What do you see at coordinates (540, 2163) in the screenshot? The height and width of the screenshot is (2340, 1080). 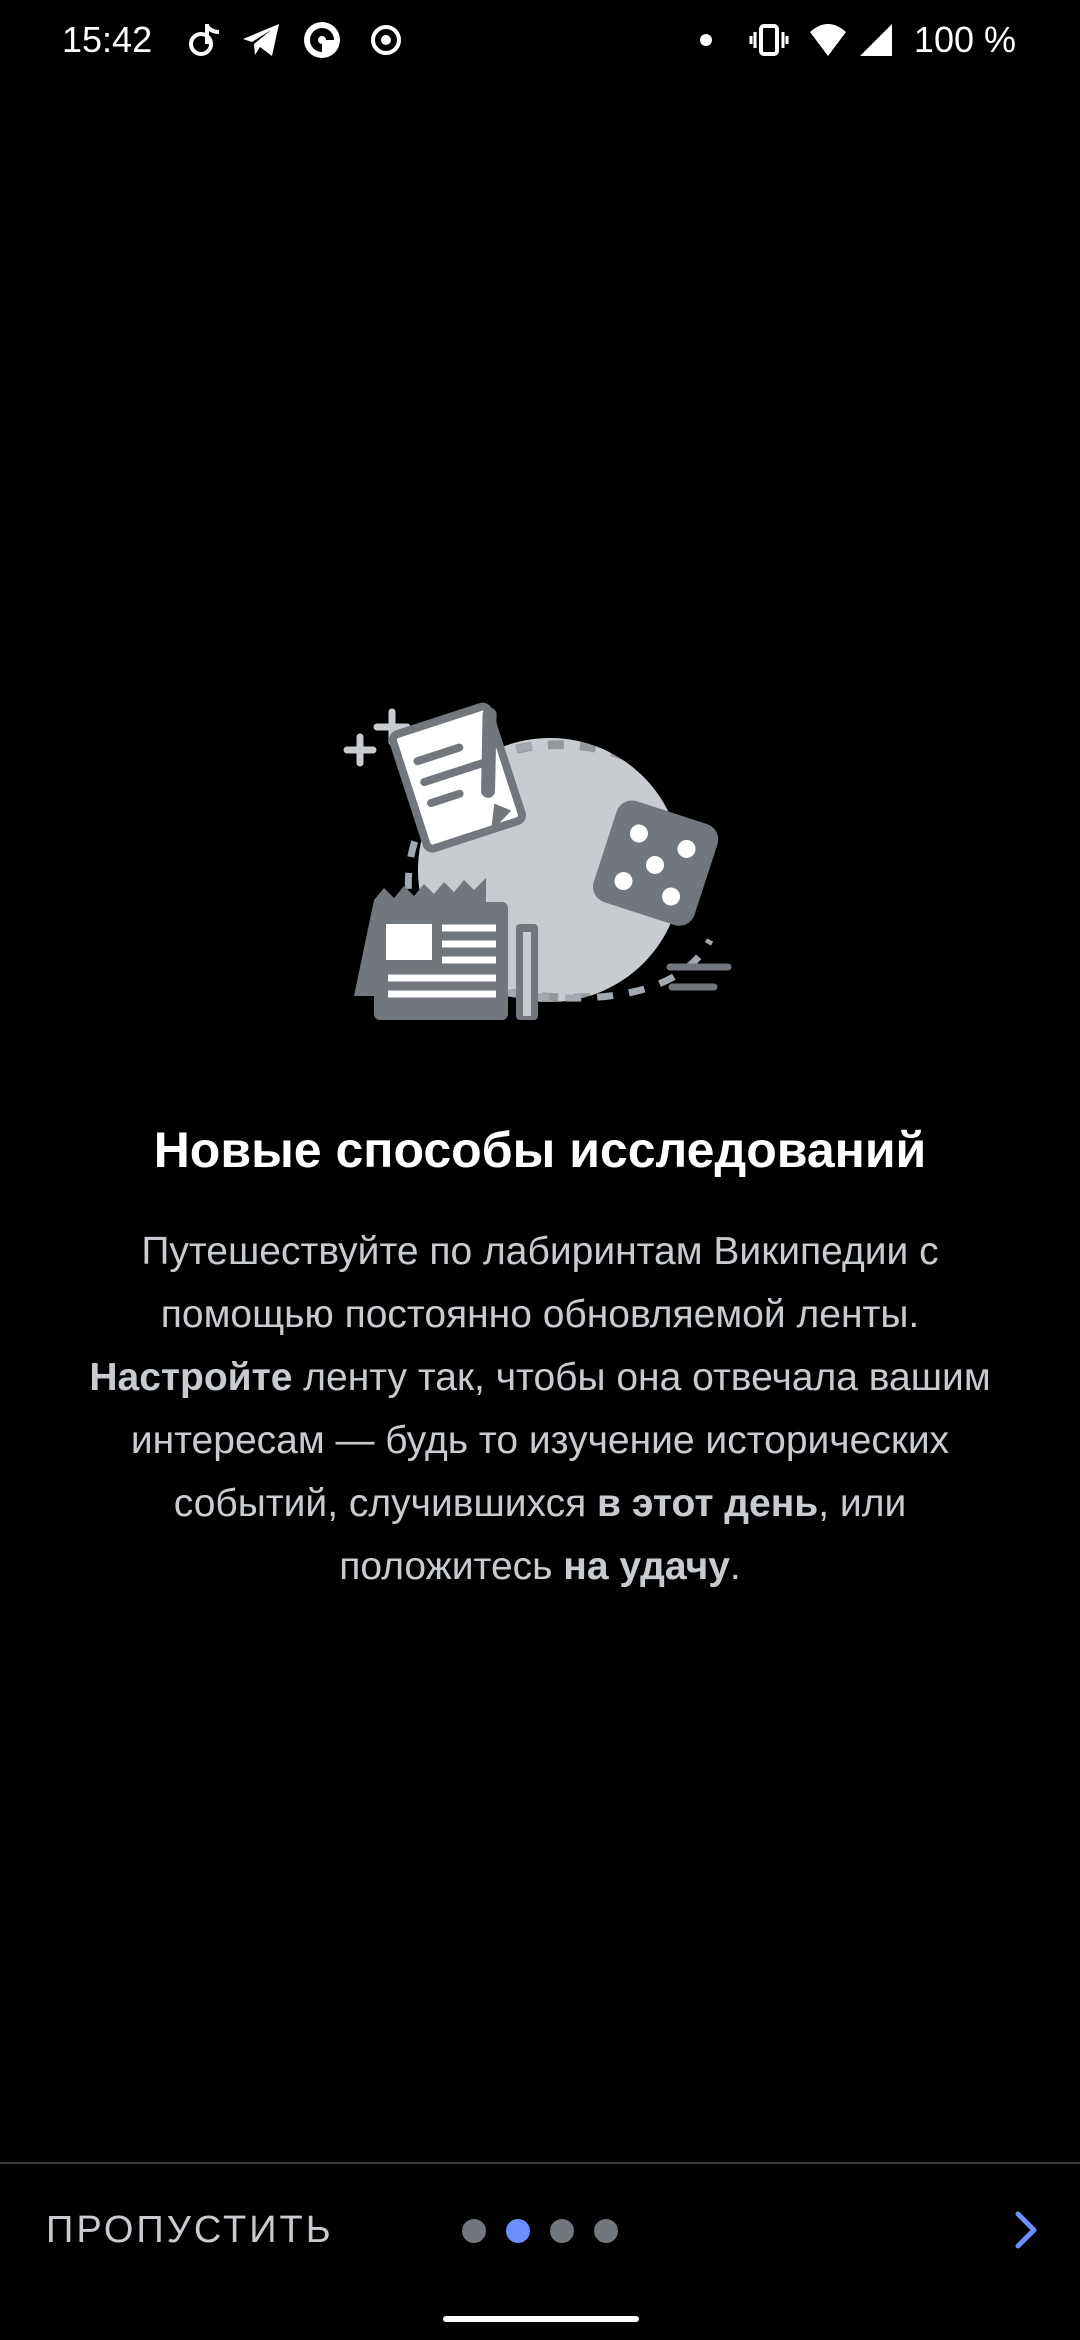 I see `bottom-divider` at bounding box center [540, 2163].